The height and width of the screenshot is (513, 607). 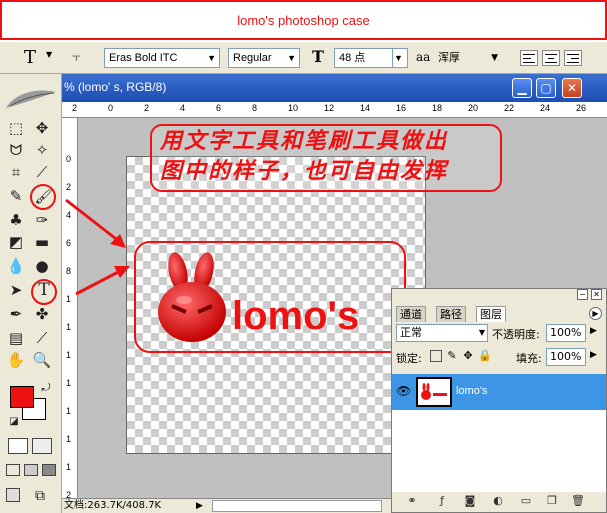 I want to click on marquee-tool-icon: ⬚, so click(x=16, y=128).